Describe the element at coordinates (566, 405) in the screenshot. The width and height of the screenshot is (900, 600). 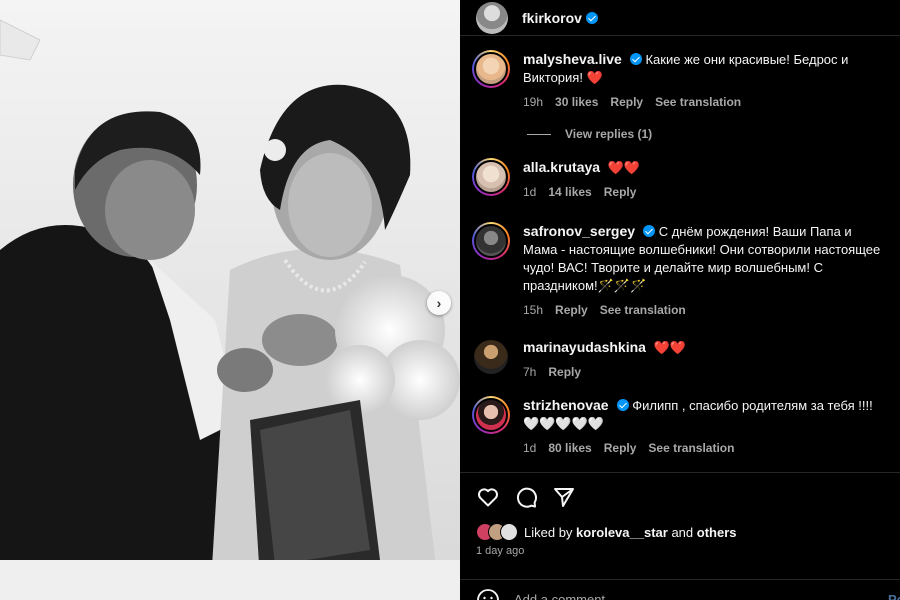
I see `commenter-username: strizhenovae` at that location.